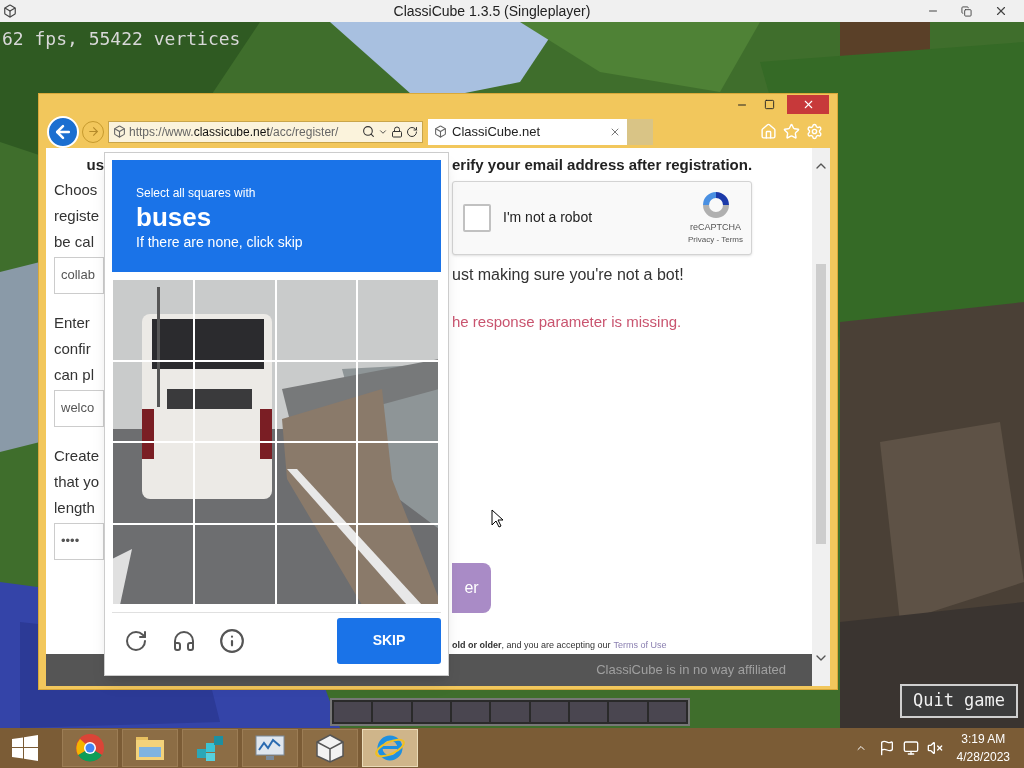 Image resolution: width=1024 pixels, height=768 pixels. What do you see at coordinates (983, 739) in the screenshot?
I see `clock-time: 3:19 AM` at bounding box center [983, 739].